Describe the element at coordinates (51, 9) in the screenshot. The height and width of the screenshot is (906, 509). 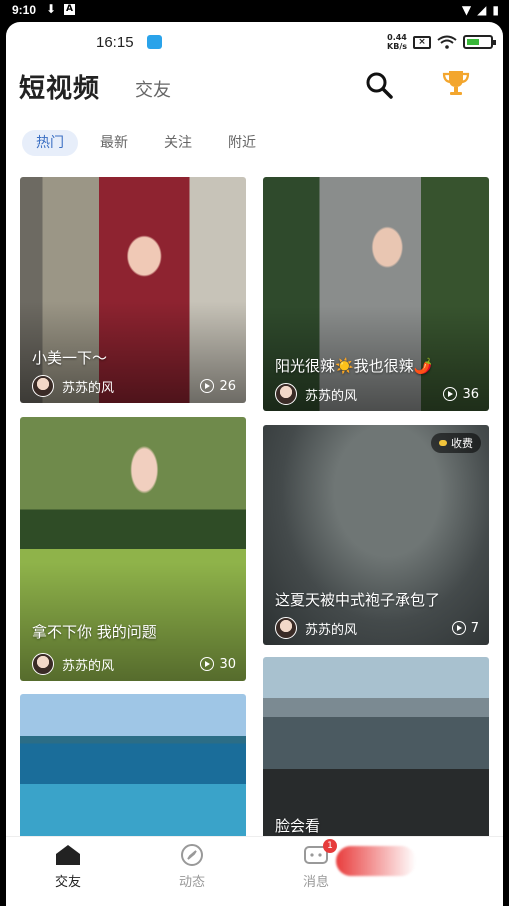
I see `download-icon: ⬇` at that location.